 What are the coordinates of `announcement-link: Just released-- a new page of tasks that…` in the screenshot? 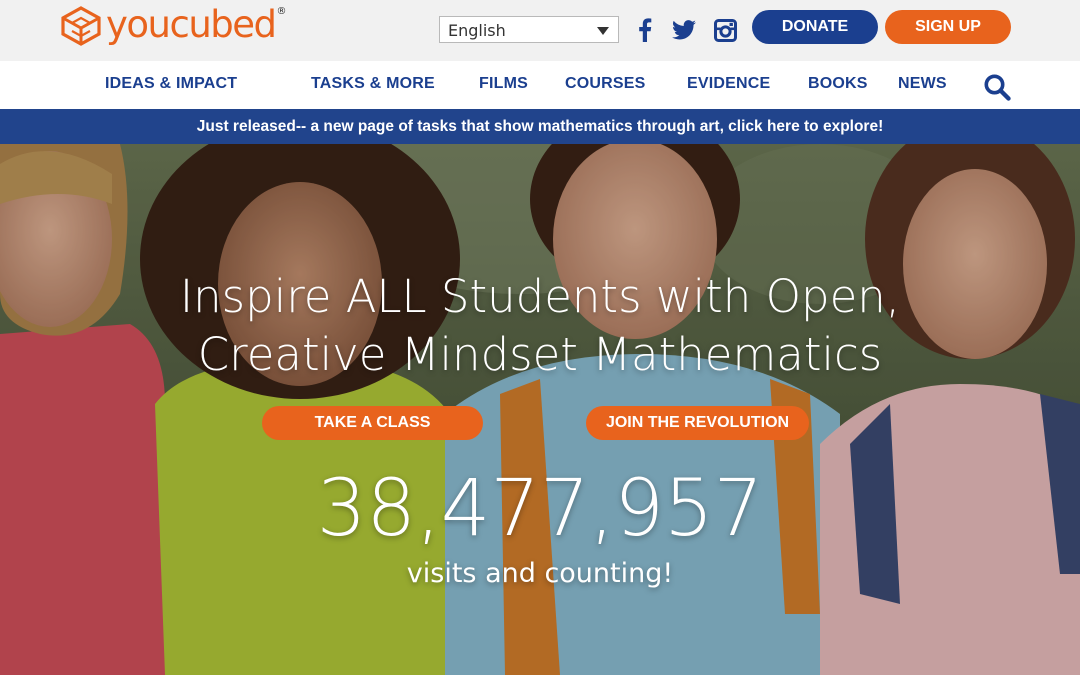 It's located at (540, 127).